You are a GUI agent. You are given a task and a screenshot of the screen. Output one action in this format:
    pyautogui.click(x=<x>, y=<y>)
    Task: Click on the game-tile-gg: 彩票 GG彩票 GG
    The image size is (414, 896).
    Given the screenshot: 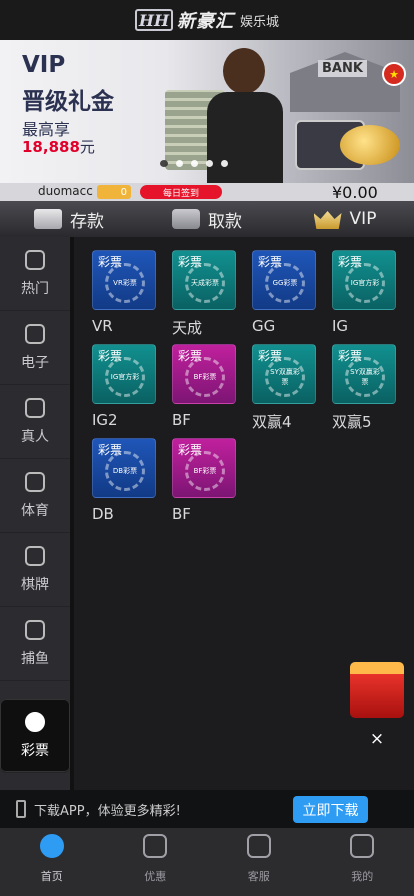 What is the action you would take?
    pyautogui.click(x=285, y=292)
    